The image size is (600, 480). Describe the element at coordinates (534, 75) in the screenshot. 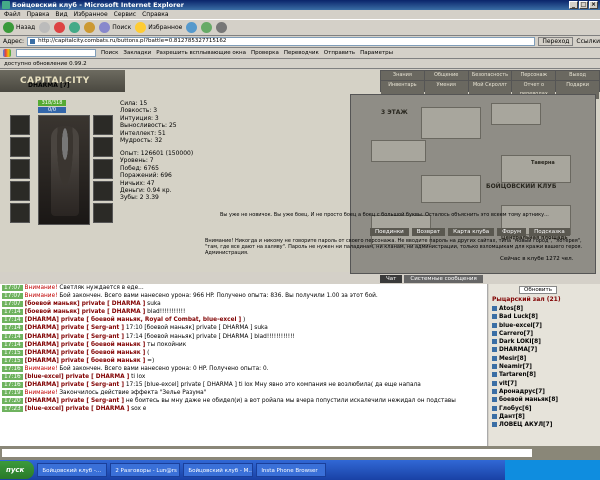

I see `nav-character: Персонаж` at that location.